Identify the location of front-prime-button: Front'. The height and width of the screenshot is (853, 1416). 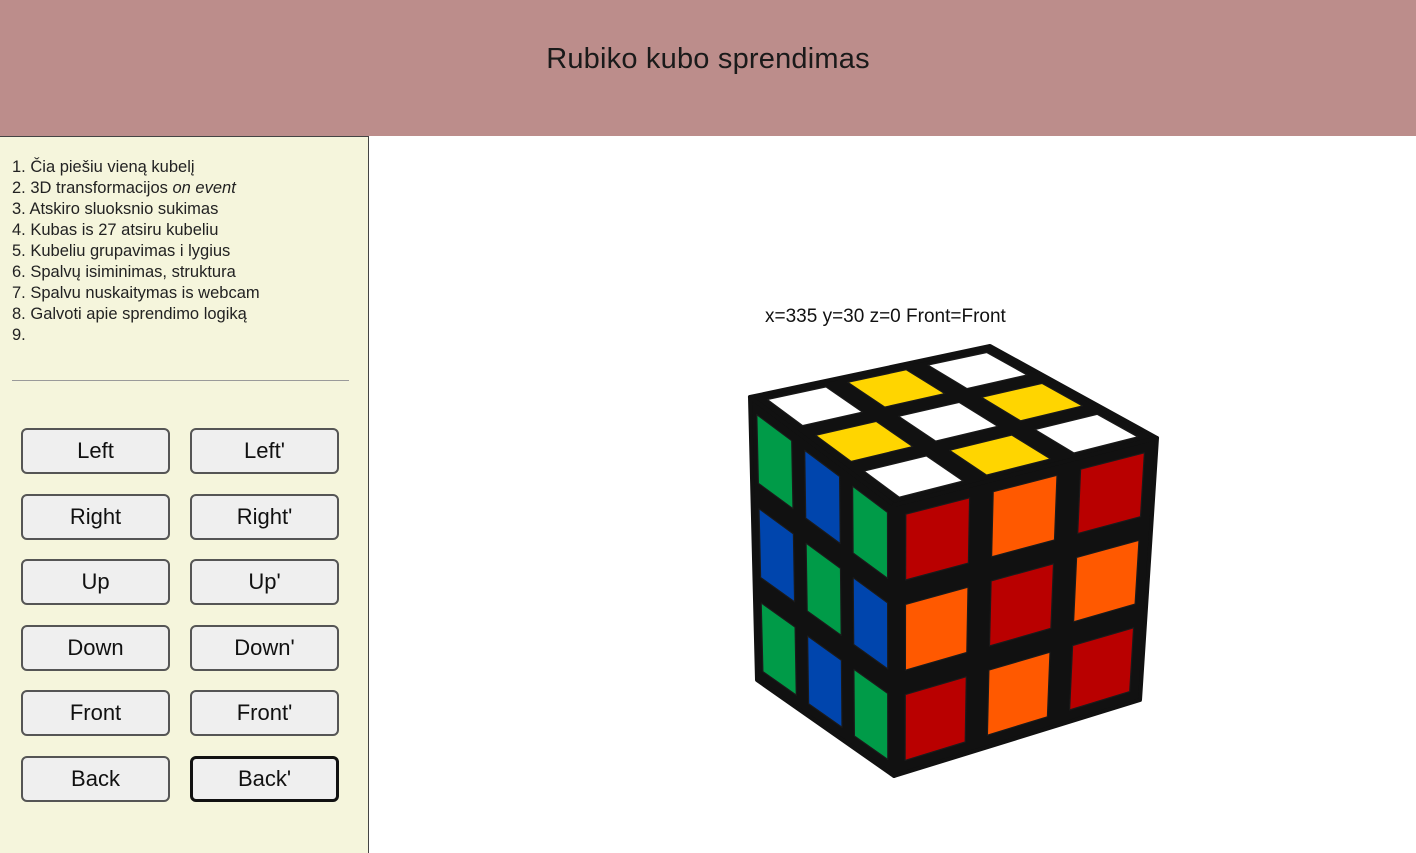
(264, 713).